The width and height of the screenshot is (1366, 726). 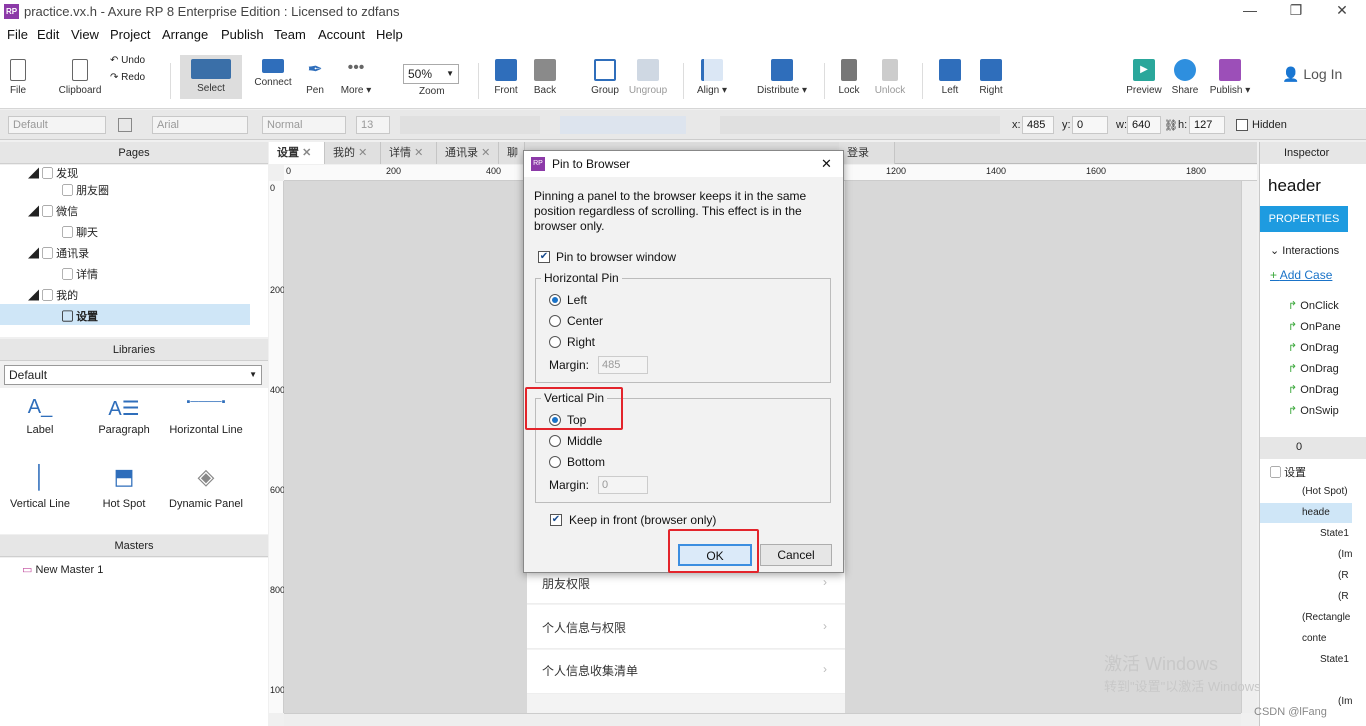 I want to click on tree-item: ◢ ▢ 发现, so click(x=53, y=173).